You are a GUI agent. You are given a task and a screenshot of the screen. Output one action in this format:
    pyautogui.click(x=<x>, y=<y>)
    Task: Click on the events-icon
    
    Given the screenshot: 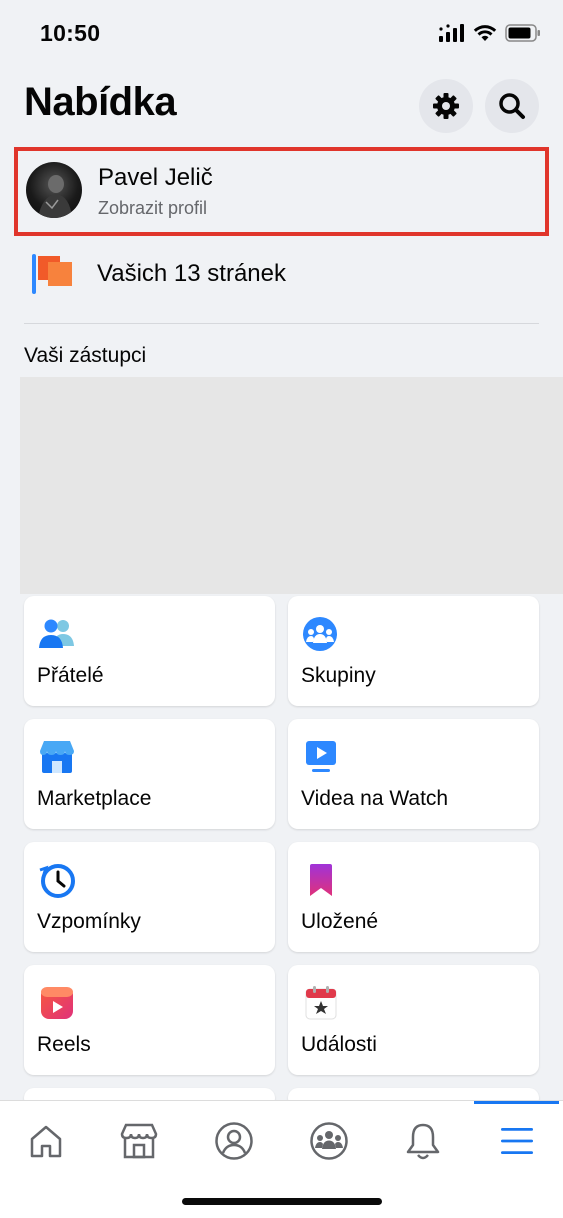 What is the action you would take?
    pyautogui.click(x=321, y=1003)
    